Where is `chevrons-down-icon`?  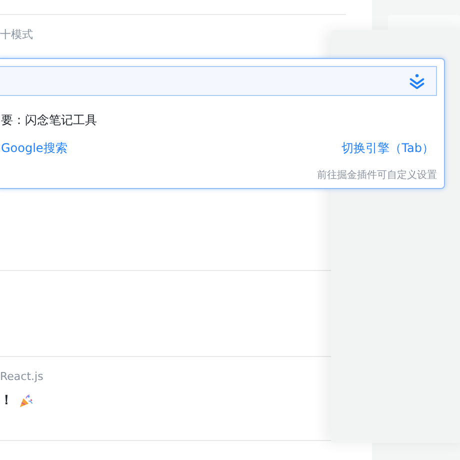 chevrons-down-icon is located at coordinates (417, 81).